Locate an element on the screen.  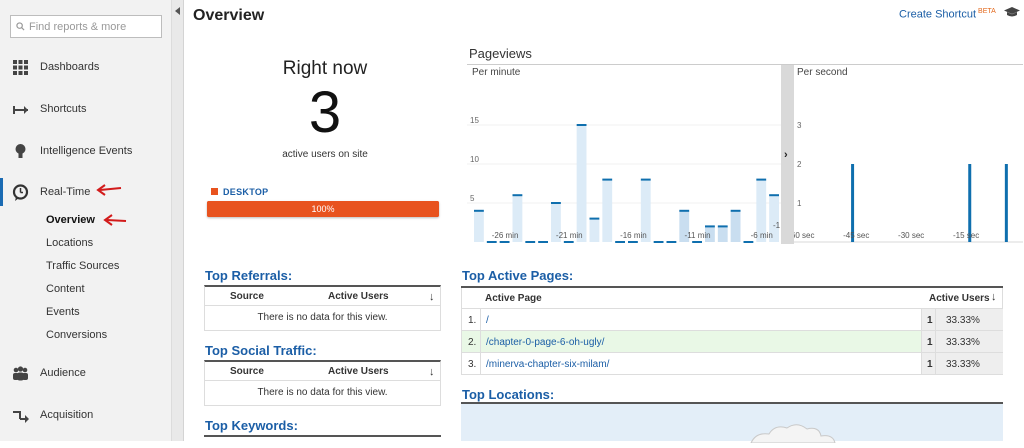
lightbulb-icon is located at coordinates (20, 151).